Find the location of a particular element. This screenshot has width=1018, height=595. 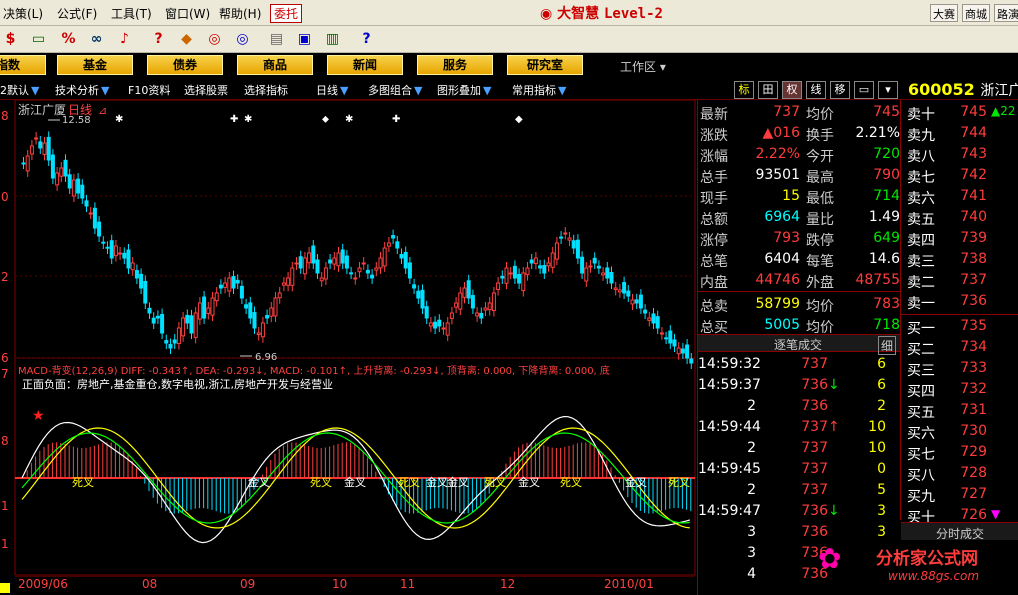

ask-row: 卖八 743 is located at coordinates (959, 156).